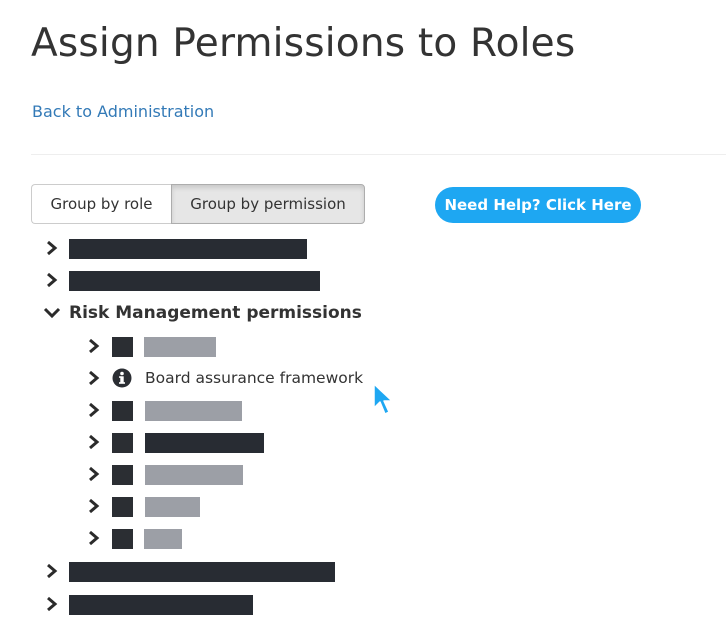 Image resolution: width=726 pixels, height=642 pixels. What do you see at coordinates (123, 112) in the screenshot?
I see `back-to-administration-link: Back to Administration` at bounding box center [123, 112].